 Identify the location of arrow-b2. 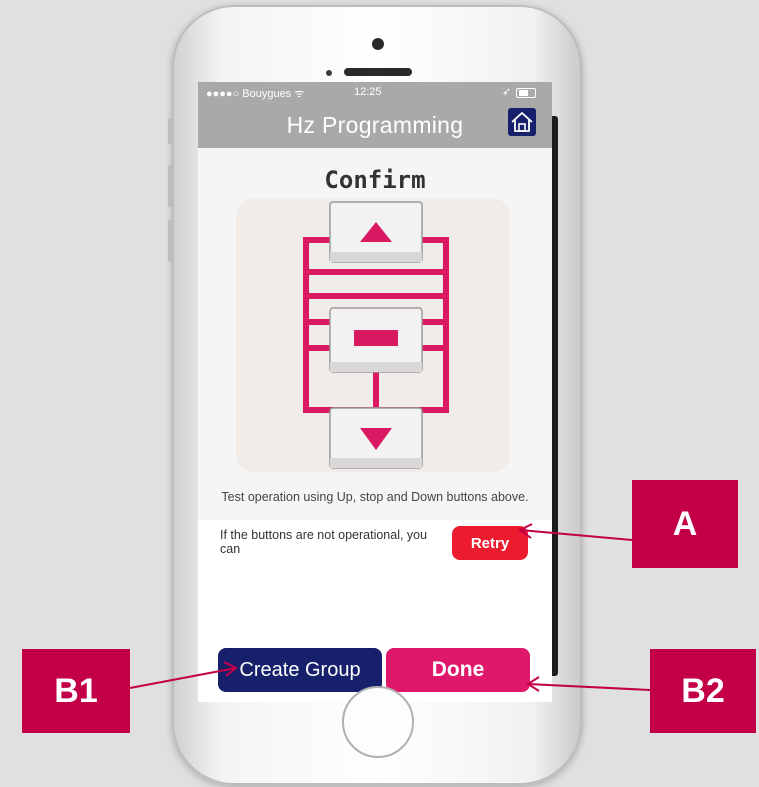
(589, 687).